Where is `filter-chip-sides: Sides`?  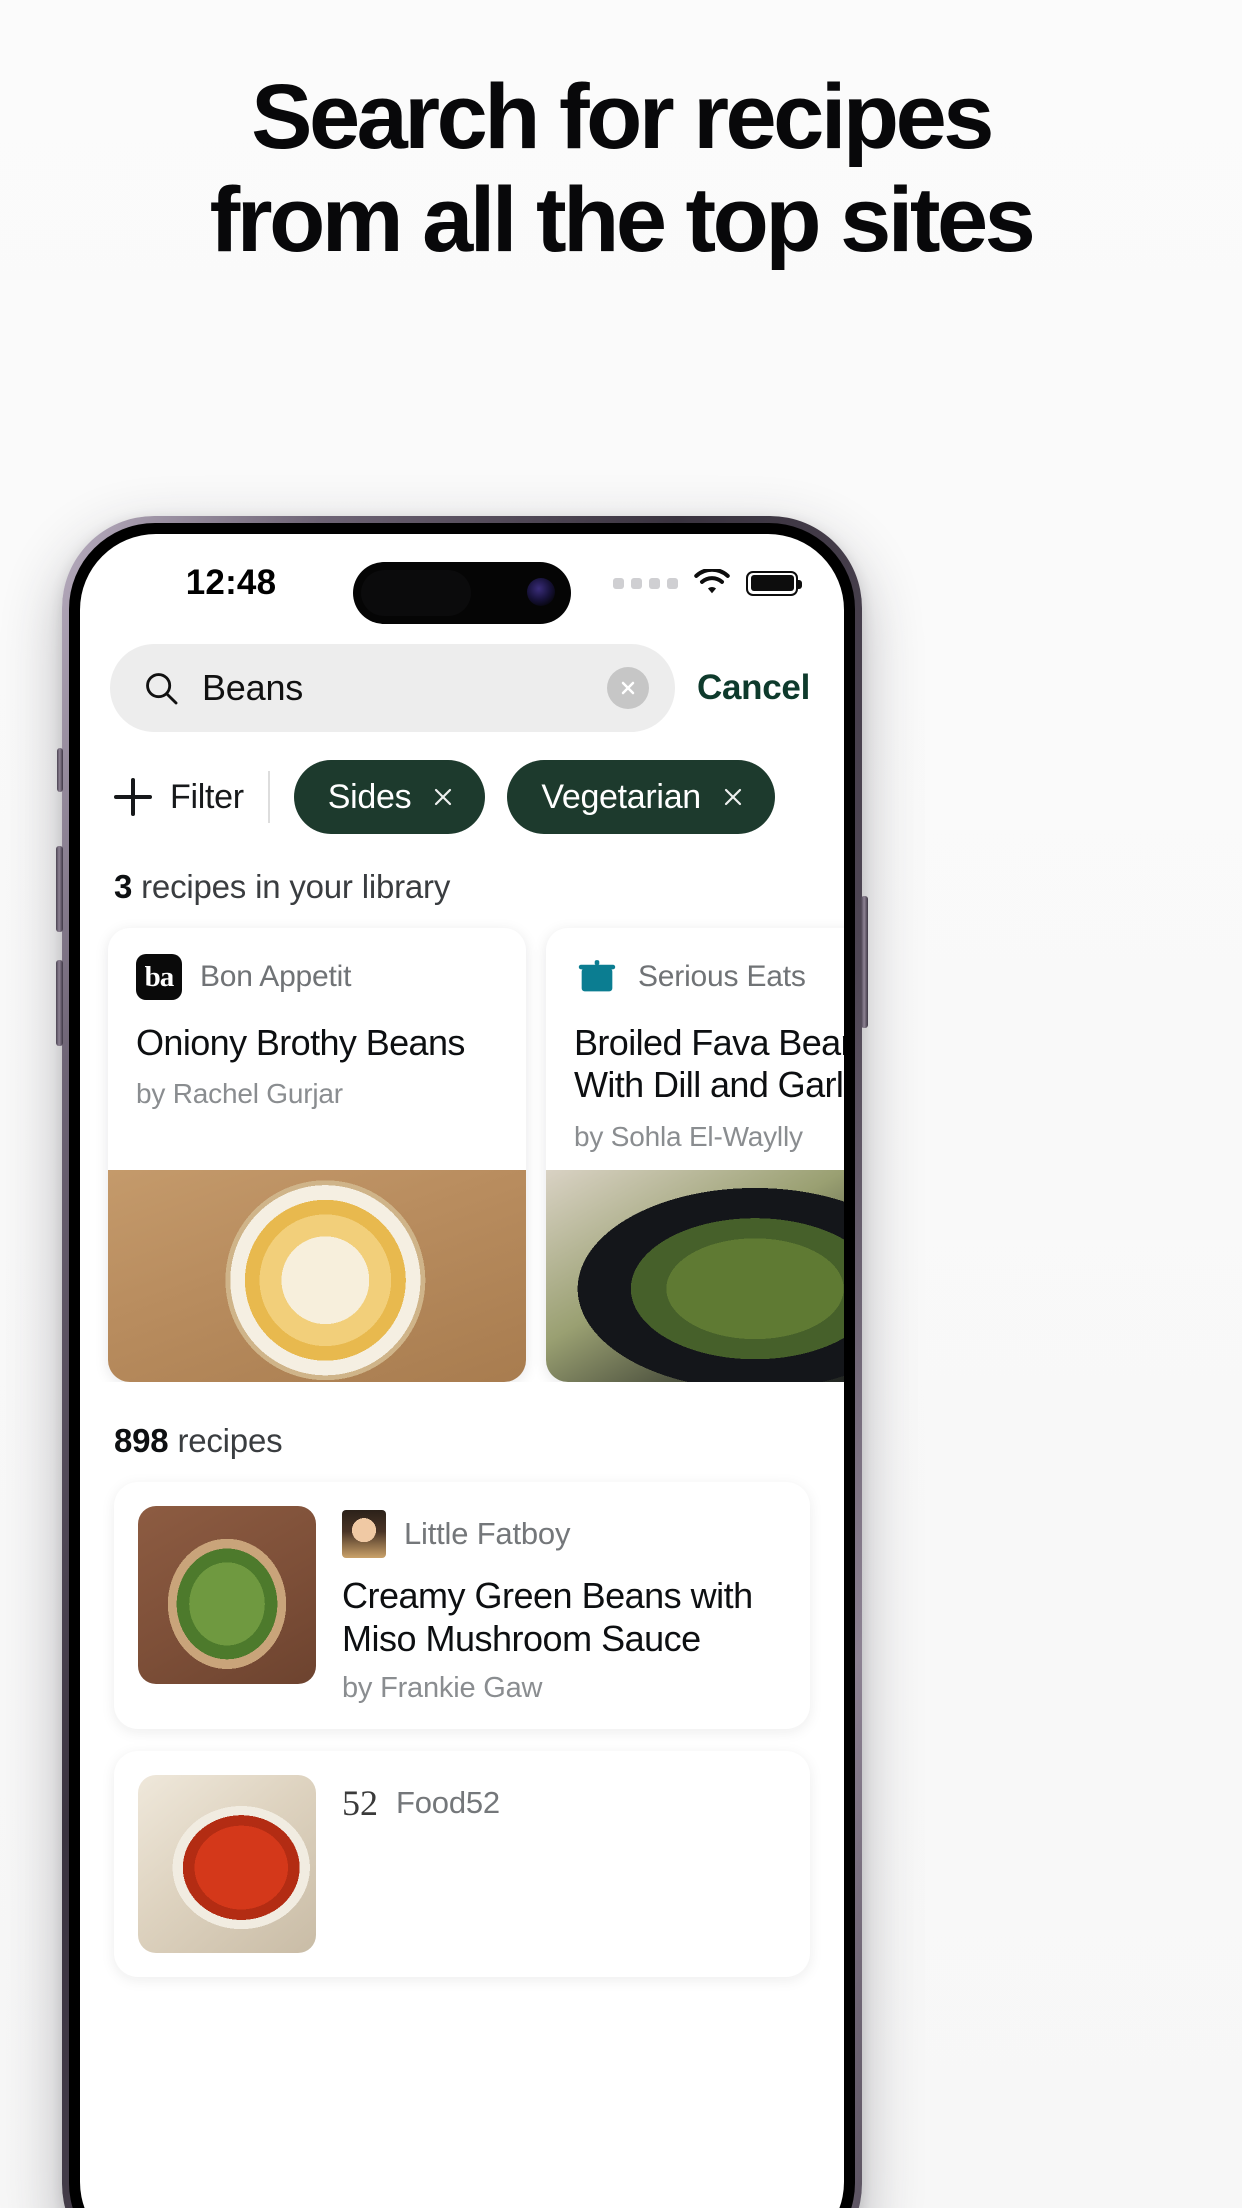
filter-chip-sides: Sides is located at coordinates (389, 797).